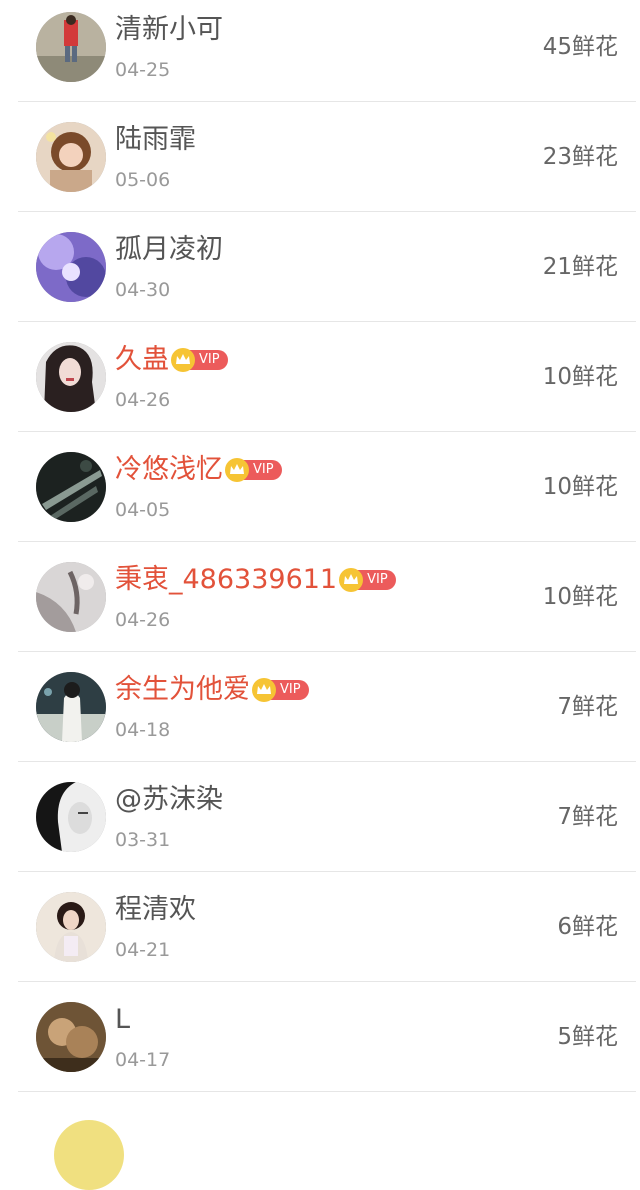  I want to click on user-name-line: 冷悠浅忆 VIP, so click(198, 470).